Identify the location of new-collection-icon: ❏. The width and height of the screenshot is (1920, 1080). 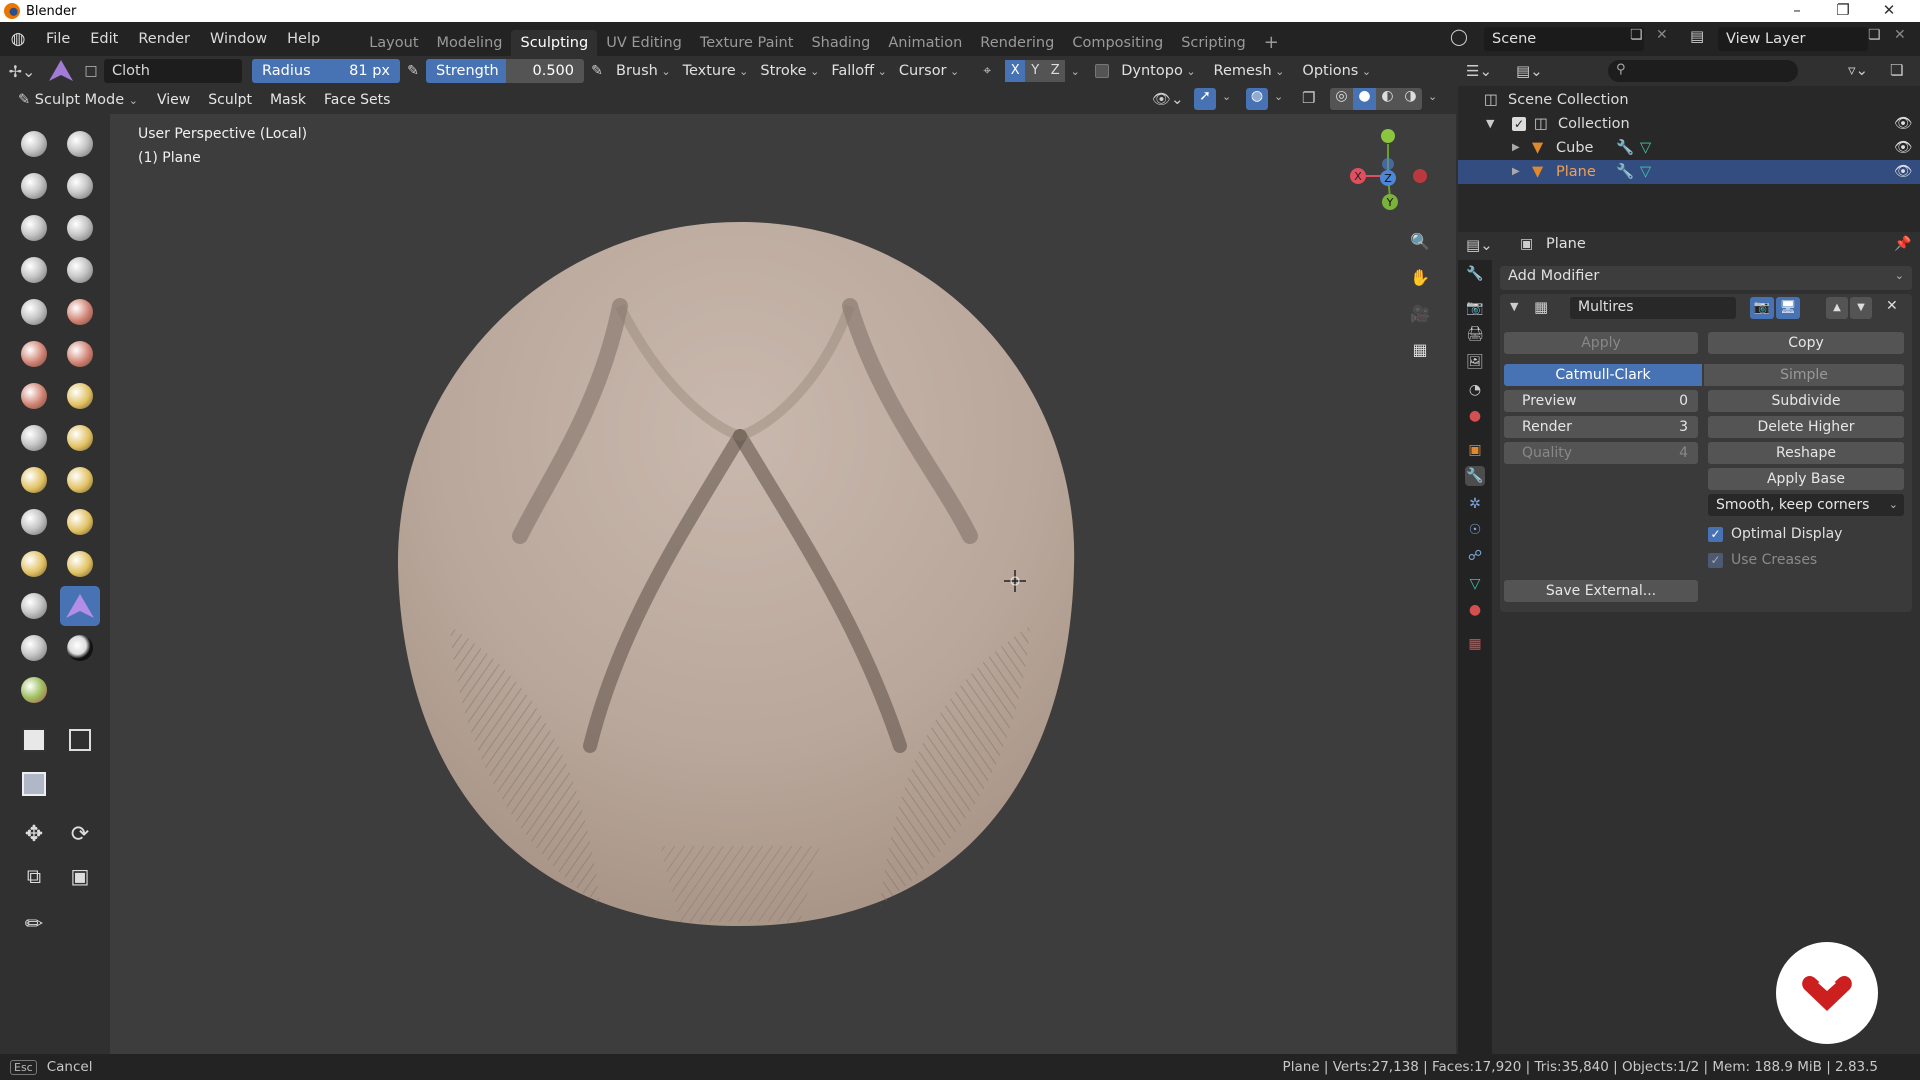
(1896, 70).